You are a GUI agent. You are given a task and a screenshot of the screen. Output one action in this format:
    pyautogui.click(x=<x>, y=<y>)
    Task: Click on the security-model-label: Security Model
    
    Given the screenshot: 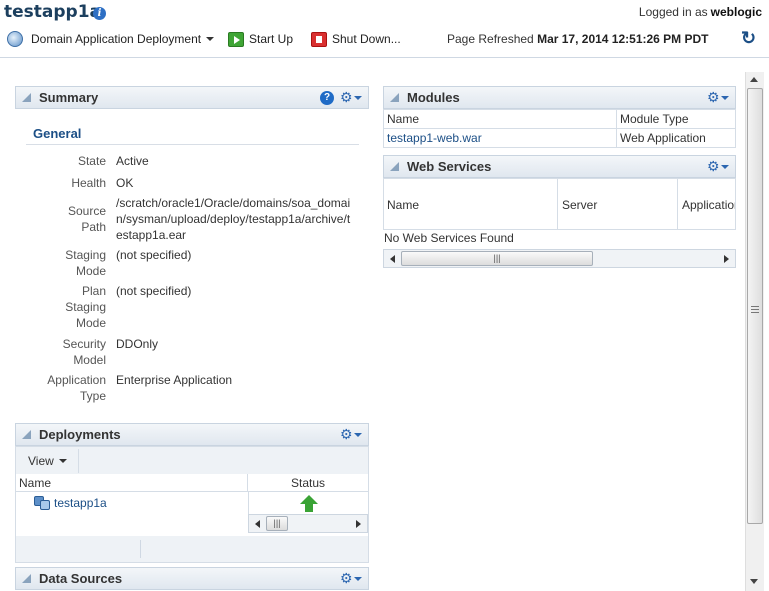 What is the action you would take?
    pyautogui.click(x=84, y=352)
    